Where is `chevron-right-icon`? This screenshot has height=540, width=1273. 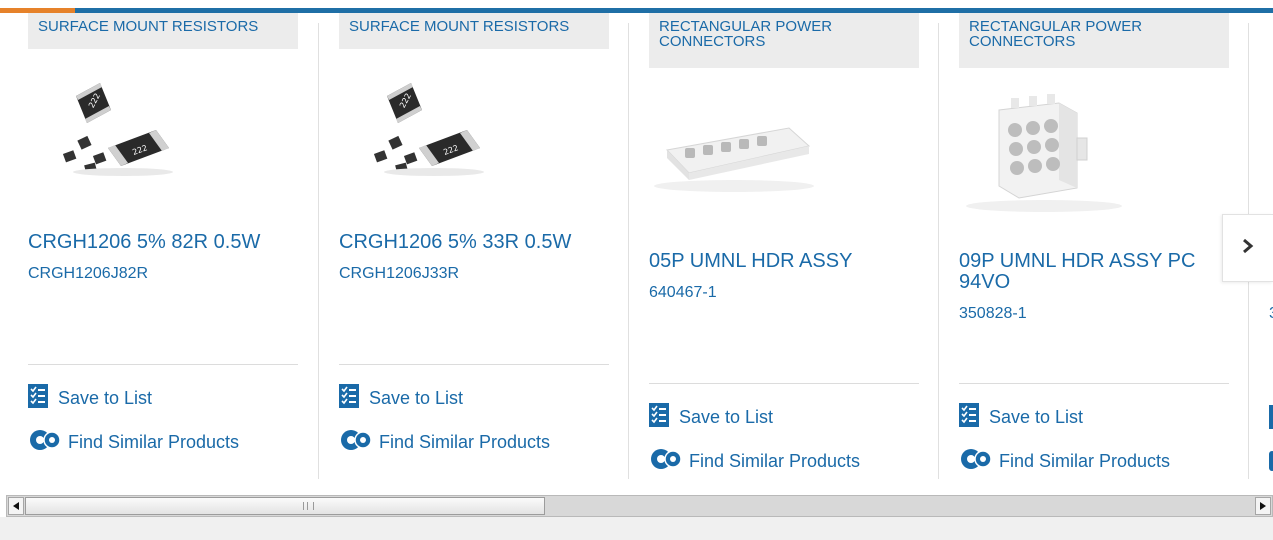
chevron-right-icon is located at coordinates (1248, 248).